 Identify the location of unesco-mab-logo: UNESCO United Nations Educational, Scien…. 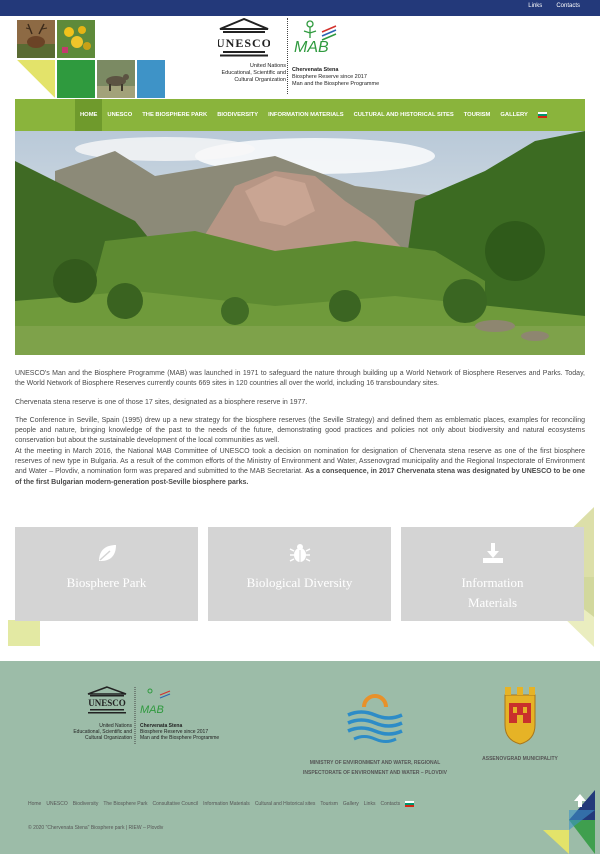
(305, 57).